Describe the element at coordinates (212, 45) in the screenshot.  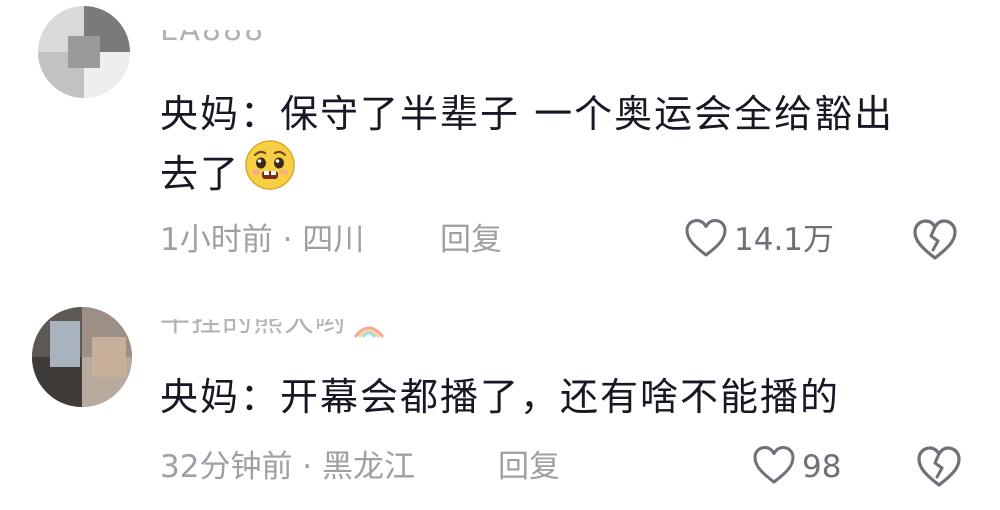
I see `username: LA888` at that location.